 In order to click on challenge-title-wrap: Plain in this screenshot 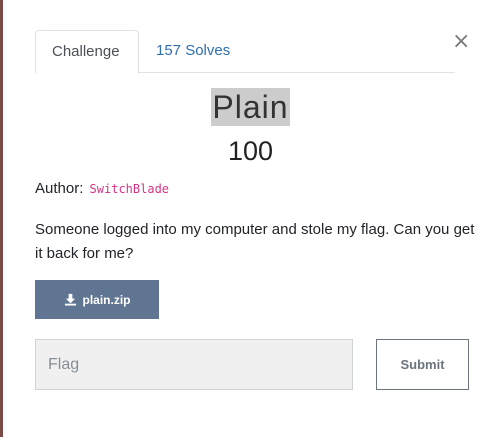, I will do `click(250, 107)`.